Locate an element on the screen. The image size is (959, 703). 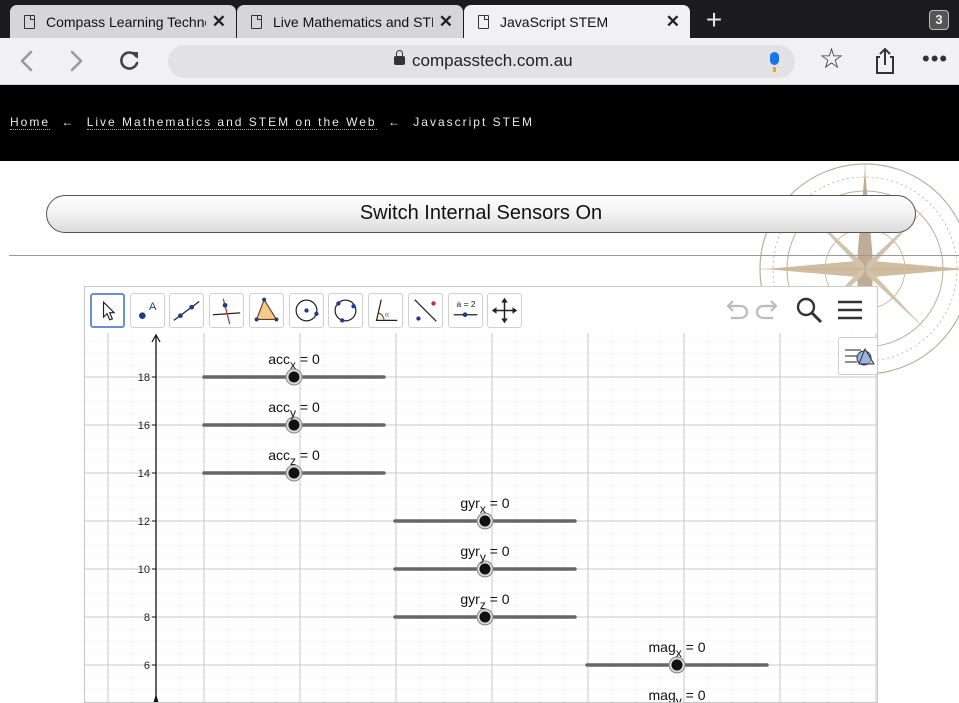
point-tool-button: A is located at coordinates (147, 310).